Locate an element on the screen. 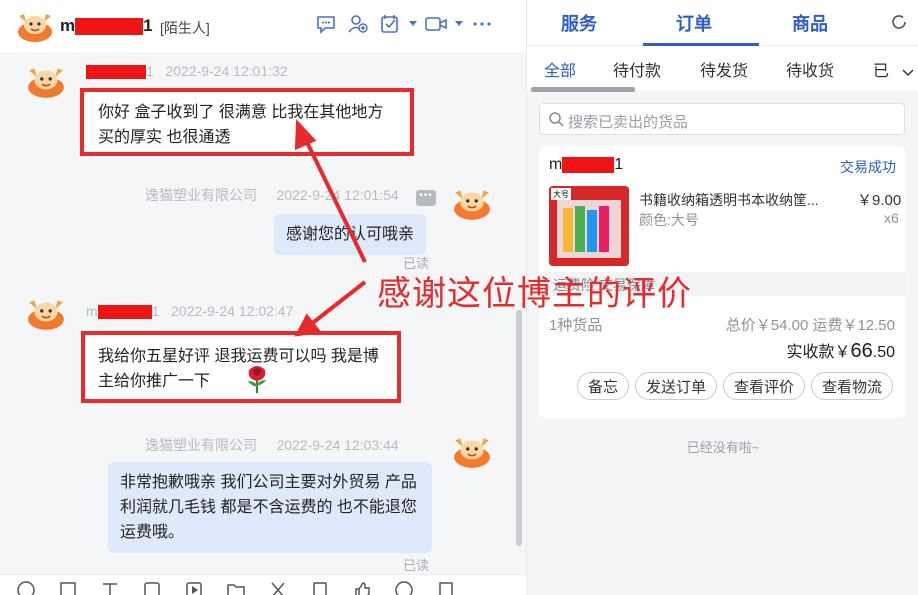 The width and height of the screenshot is (918, 595). more-icon is located at coordinates (482, 24).